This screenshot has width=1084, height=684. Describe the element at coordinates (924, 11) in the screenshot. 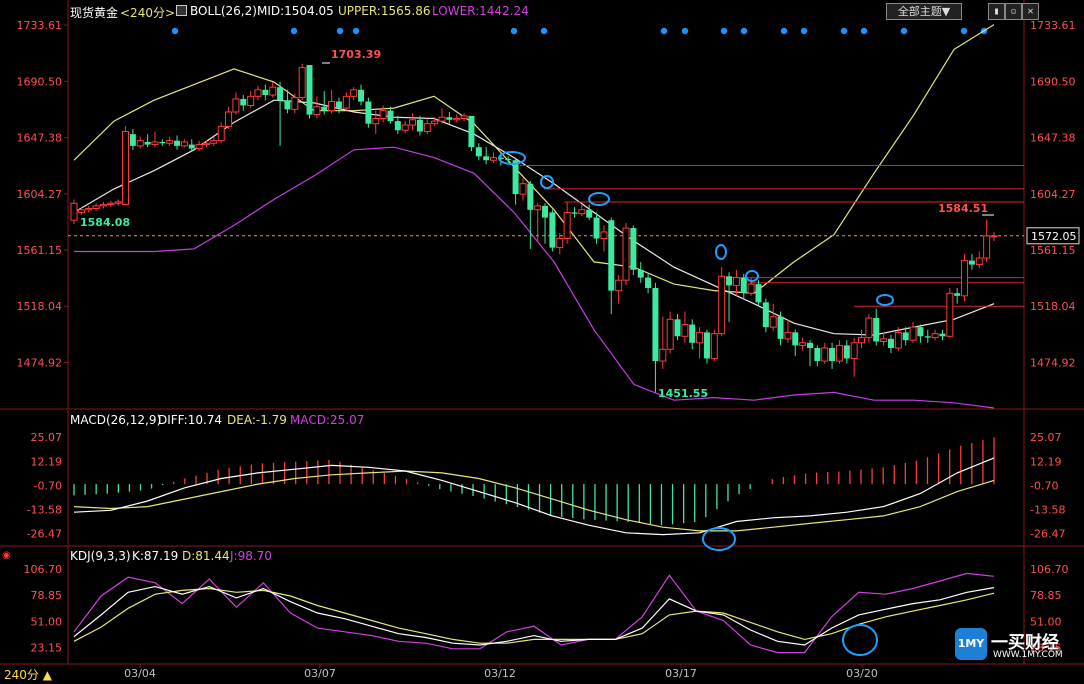

I see `theme-dropdown-button: 全部主题▼` at that location.